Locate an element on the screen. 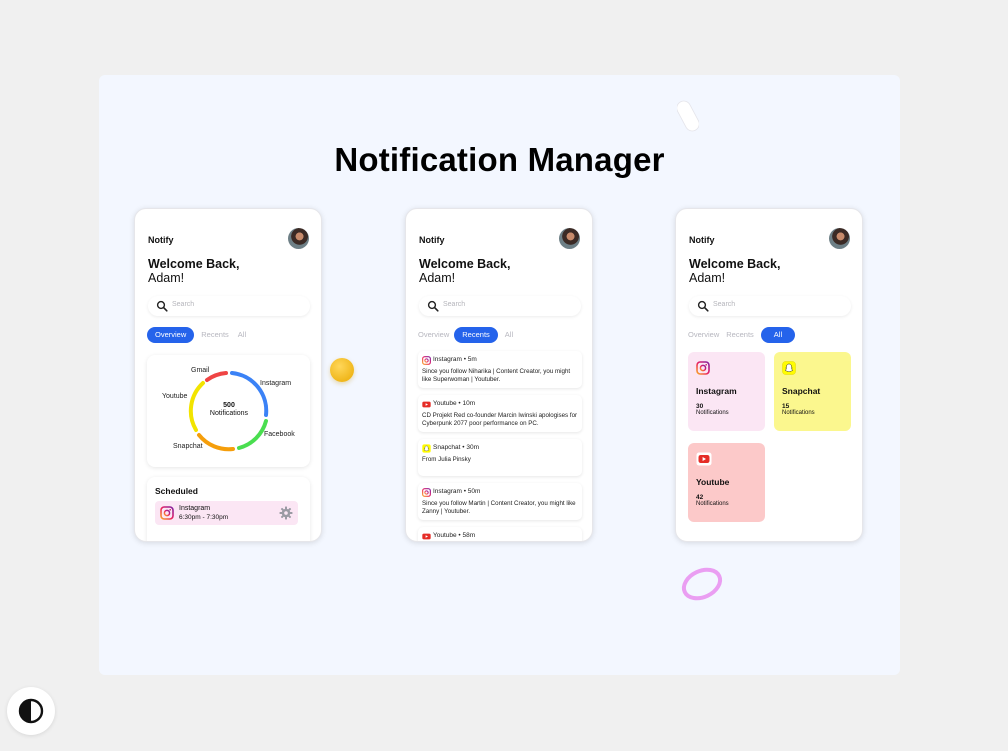 The image size is (1008, 751). tile-count: 30 is located at coordinates (700, 406).